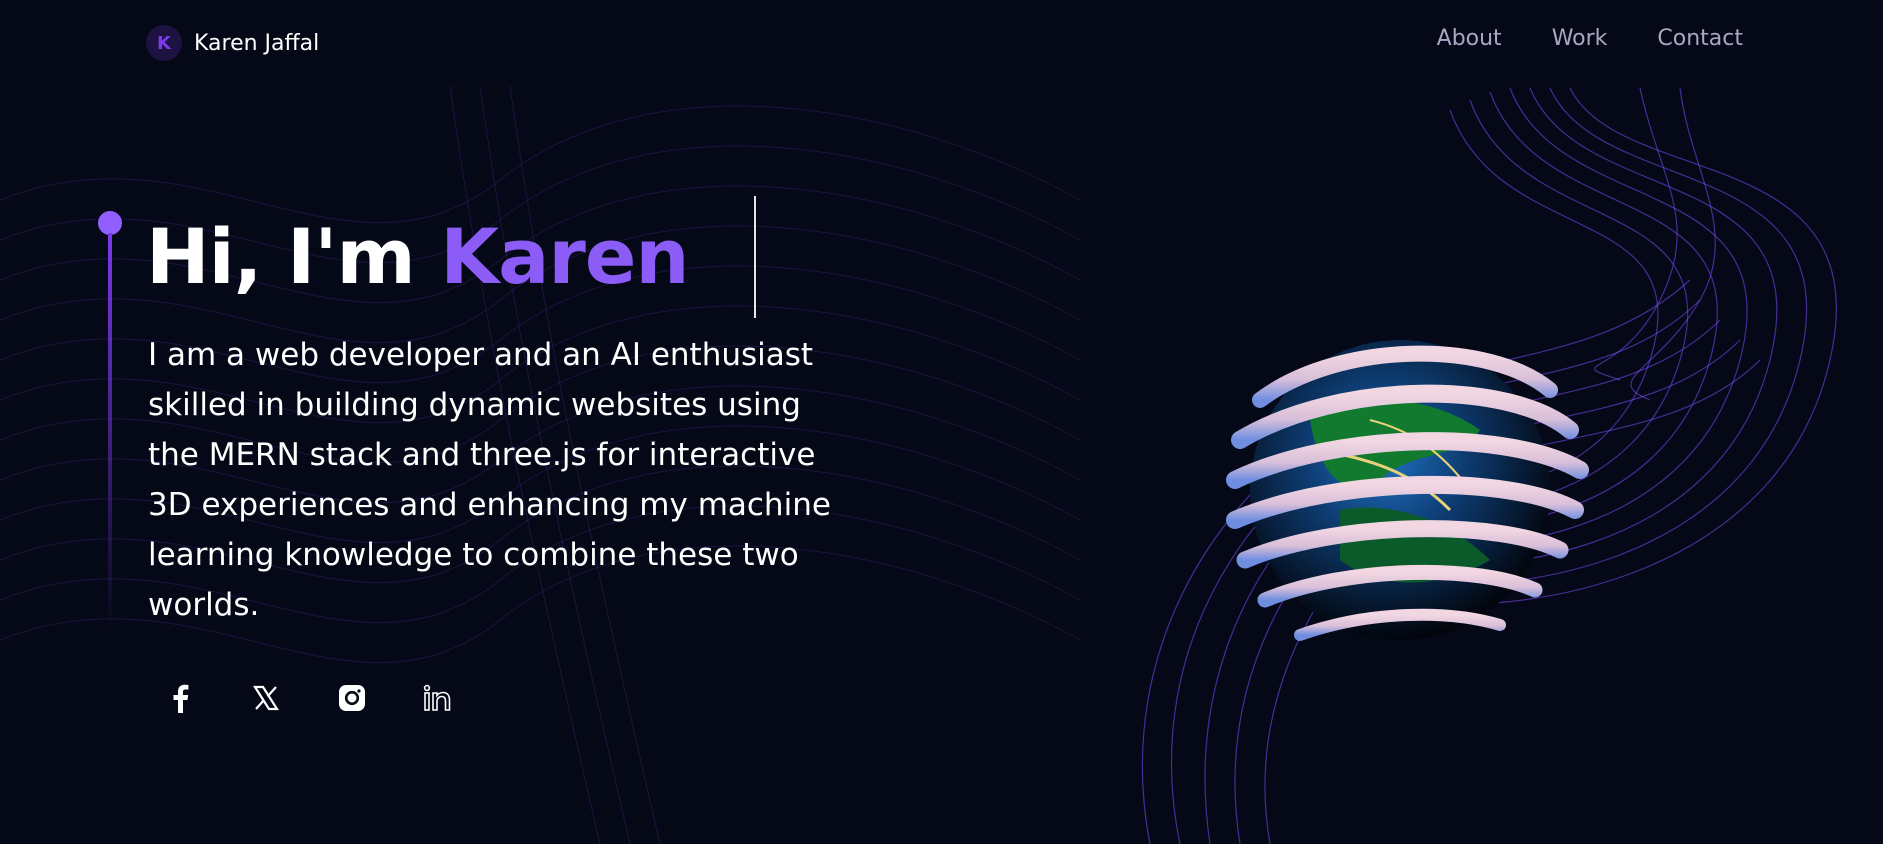  Describe the element at coordinates (1407, 490) in the screenshot. I see `3d-globe-illustration` at that location.